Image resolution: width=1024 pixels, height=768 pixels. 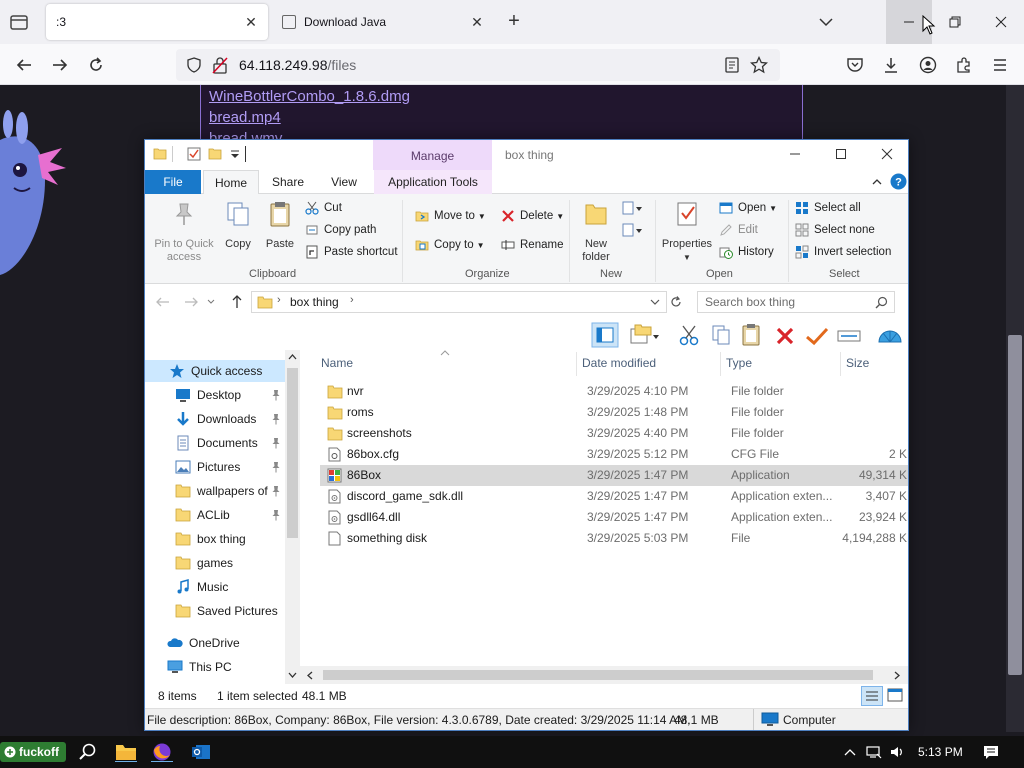 I want to click on volume-icon, so click(x=898, y=752).